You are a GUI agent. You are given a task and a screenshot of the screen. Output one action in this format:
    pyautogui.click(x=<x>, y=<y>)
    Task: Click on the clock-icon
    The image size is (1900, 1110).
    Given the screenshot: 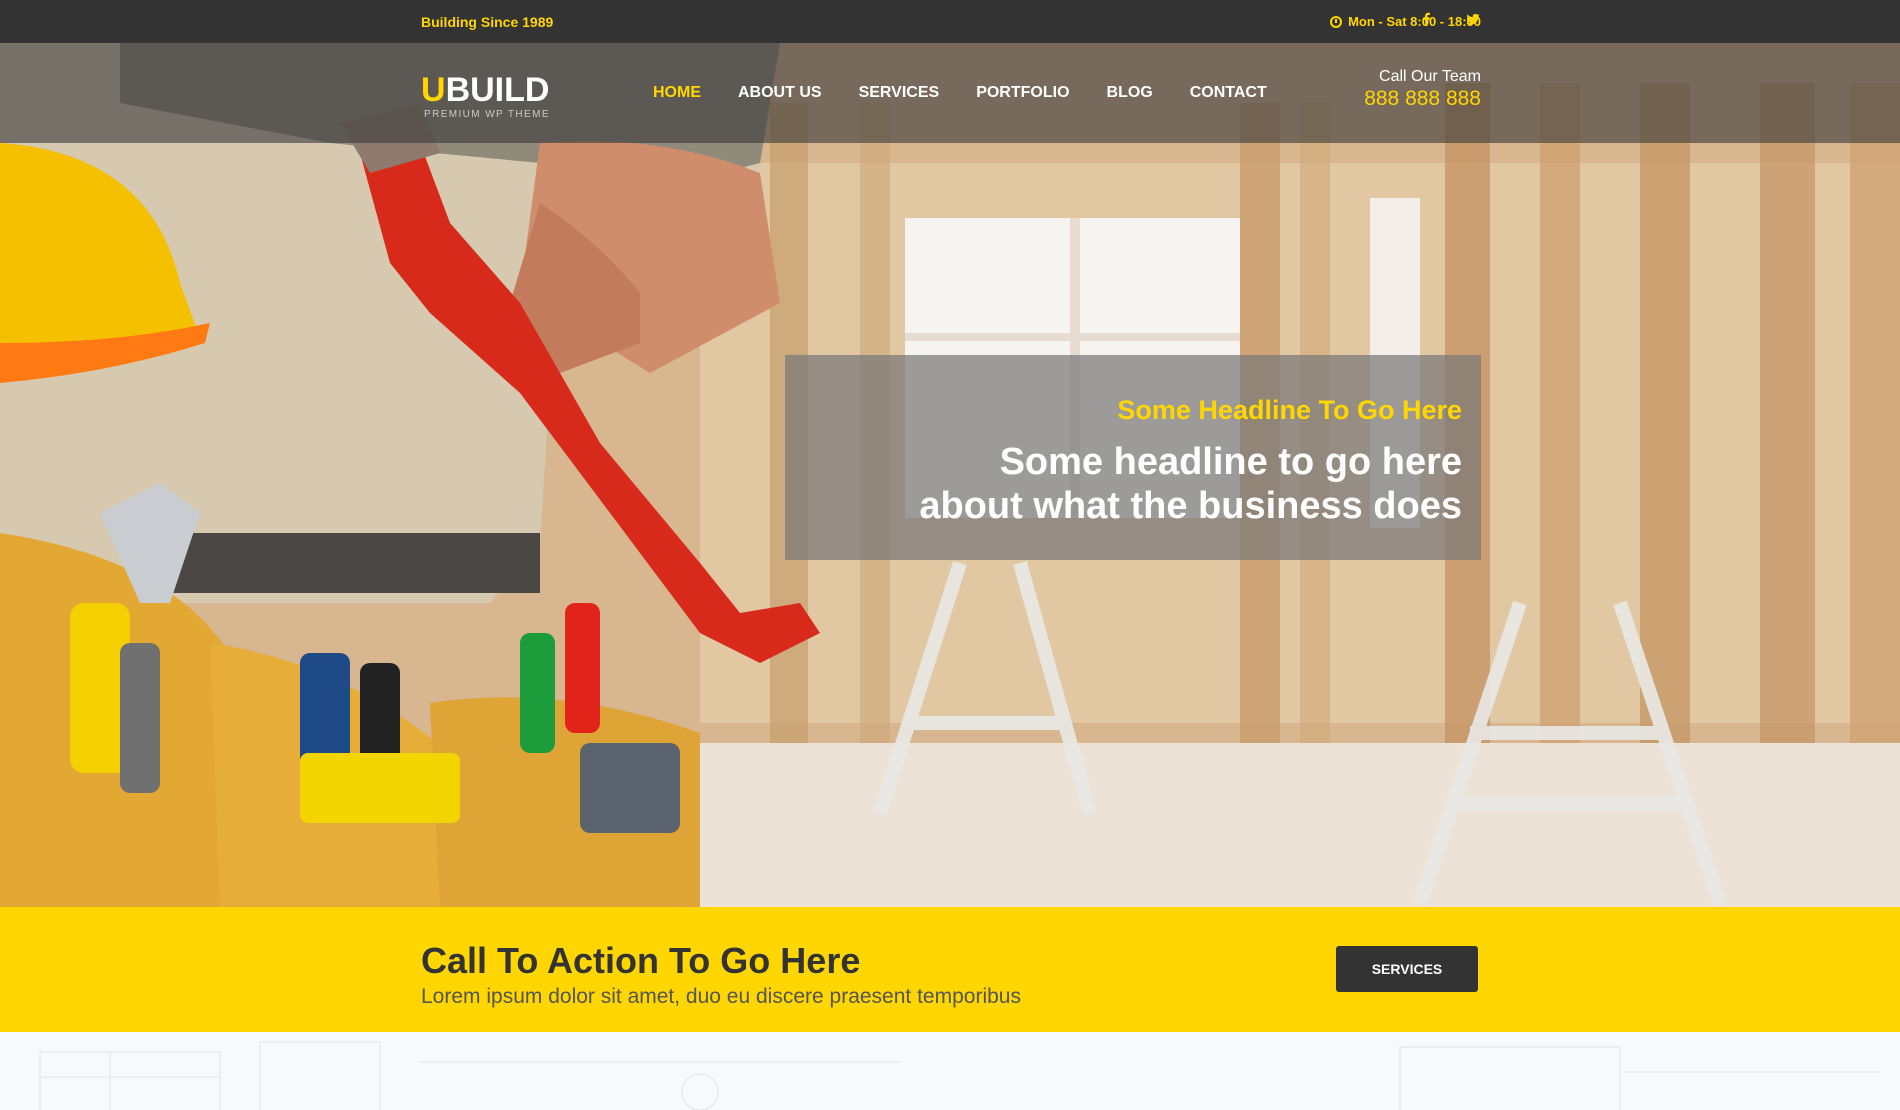 What is the action you would take?
    pyautogui.click(x=1336, y=21)
    